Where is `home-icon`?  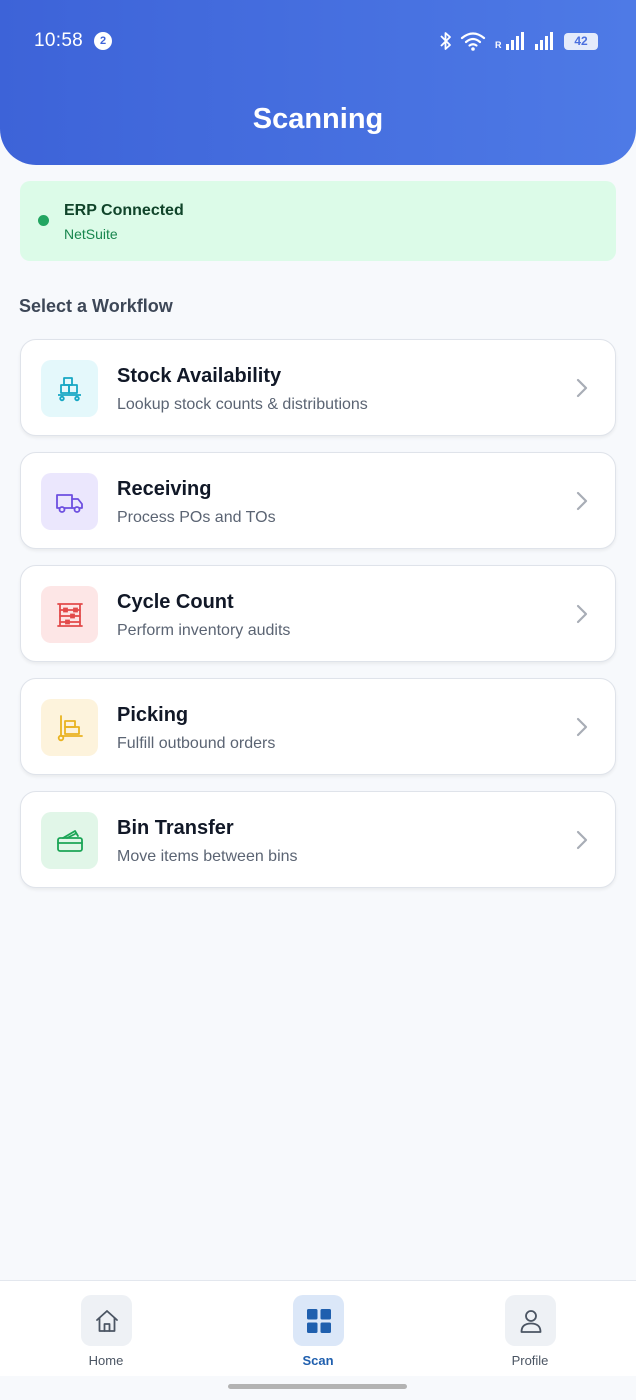
home-icon is located at coordinates (106, 1320).